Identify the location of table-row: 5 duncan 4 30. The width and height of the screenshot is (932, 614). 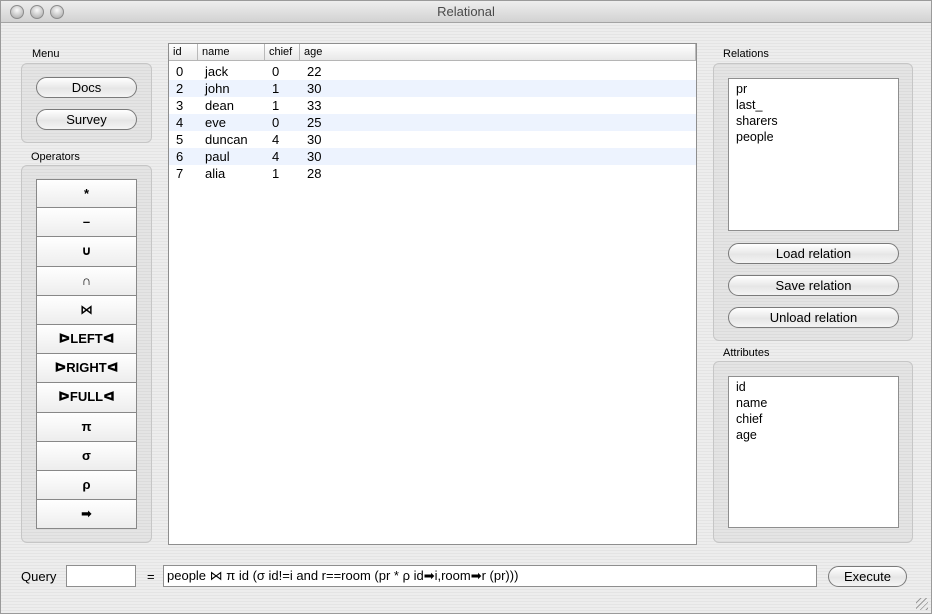
(432, 139).